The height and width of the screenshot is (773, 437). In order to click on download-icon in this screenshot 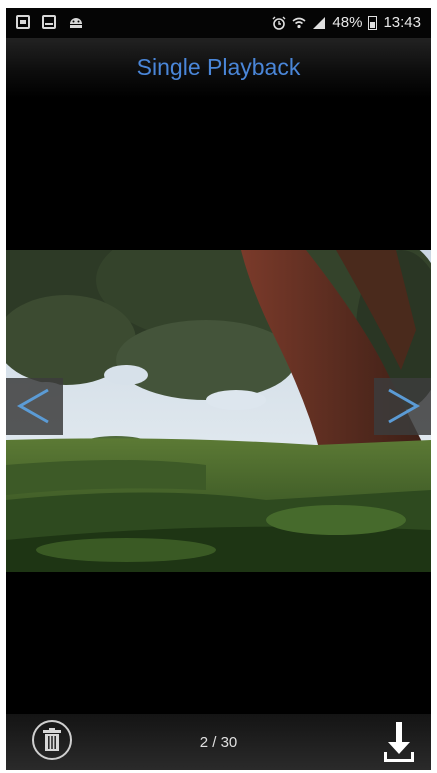, I will do `click(399, 742)`.